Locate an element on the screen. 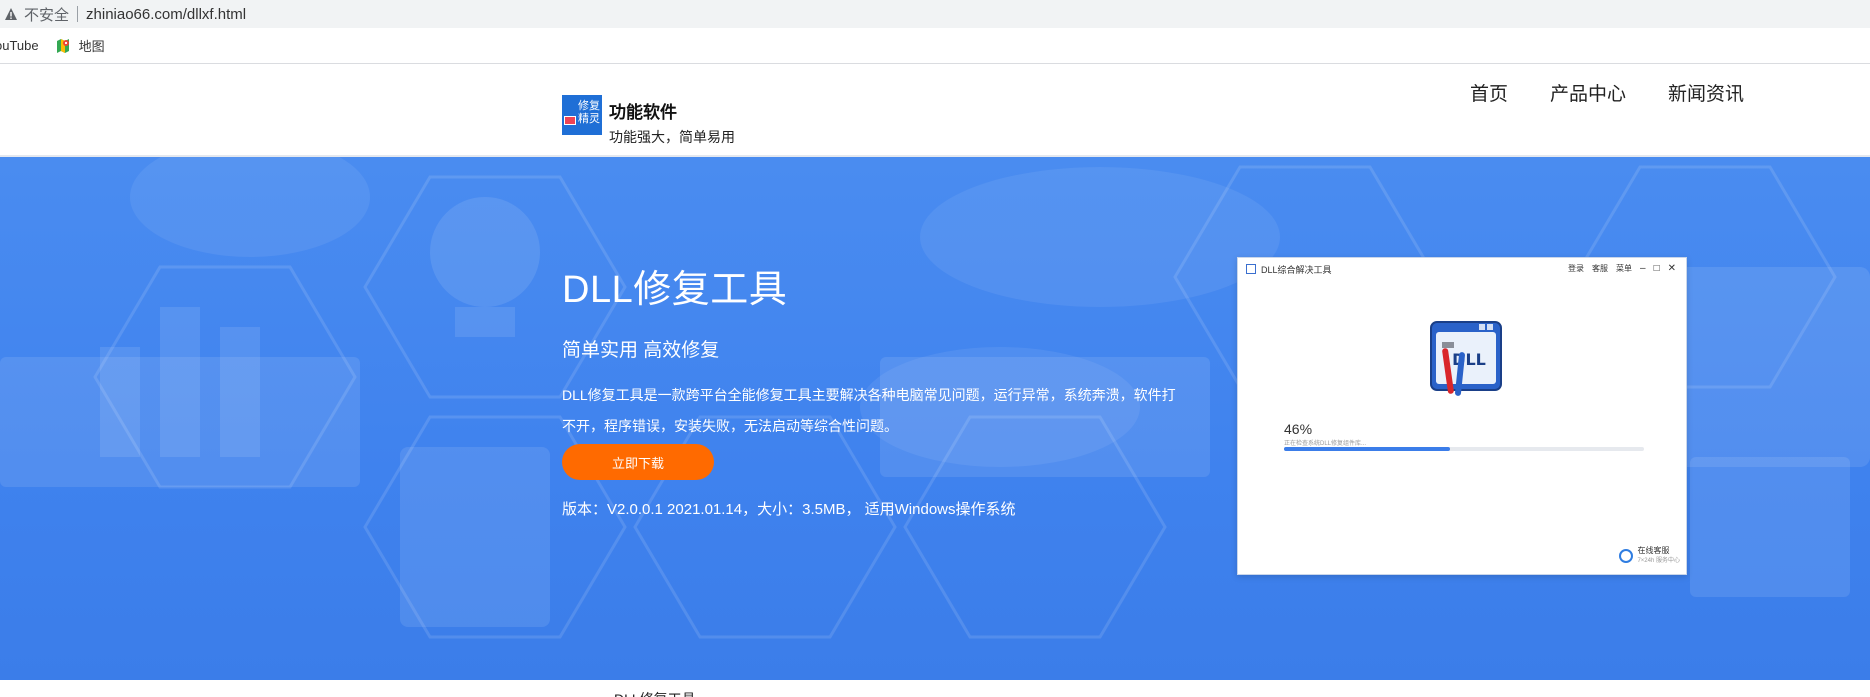 This screenshot has width=1870, height=697. progress-percent: 46% is located at coordinates (1298, 429).